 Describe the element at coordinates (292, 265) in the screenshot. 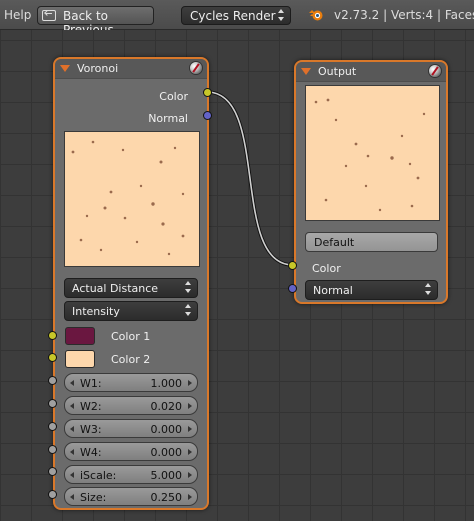

I see `output-color-input-socket` at that location.